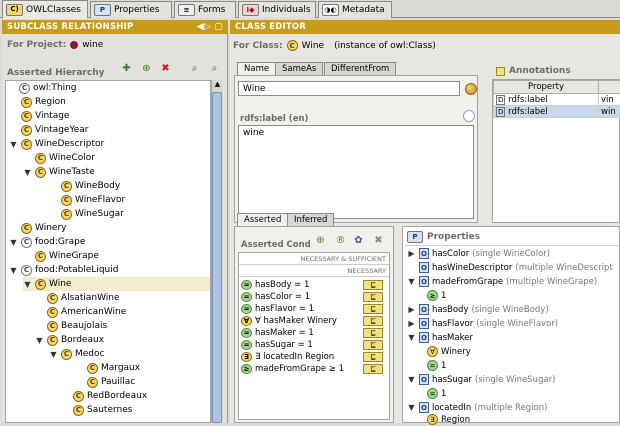  What do you see at coordinates (310, 219) in the screenshot?
I see `tab-inferred: Inferred` at bounding box center [310, 219].